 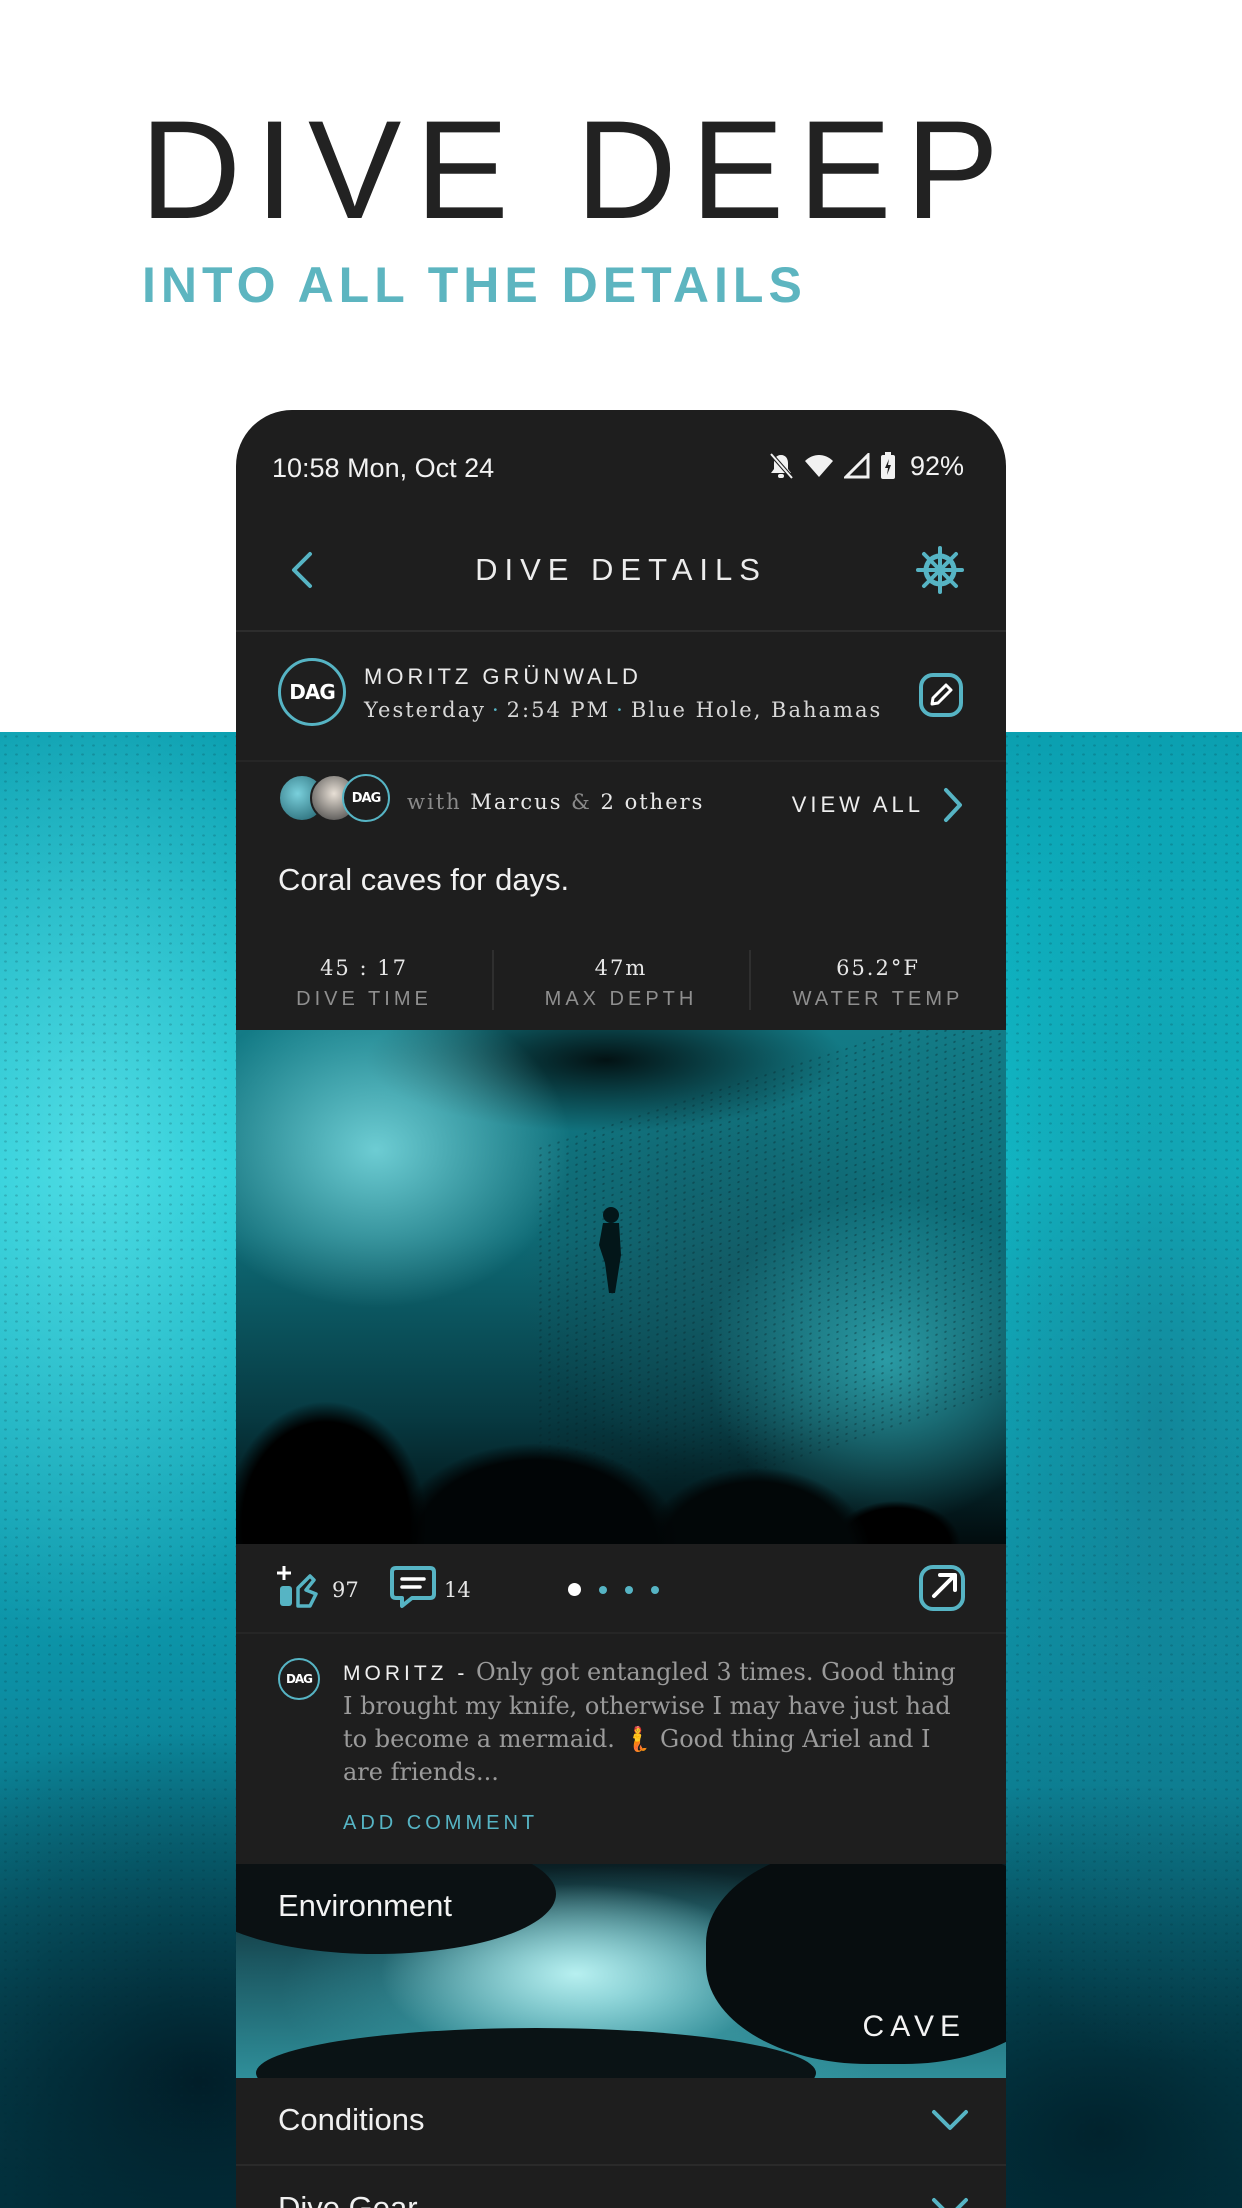 I want to click on diver-silhouette, so click(x=610, y=1250).